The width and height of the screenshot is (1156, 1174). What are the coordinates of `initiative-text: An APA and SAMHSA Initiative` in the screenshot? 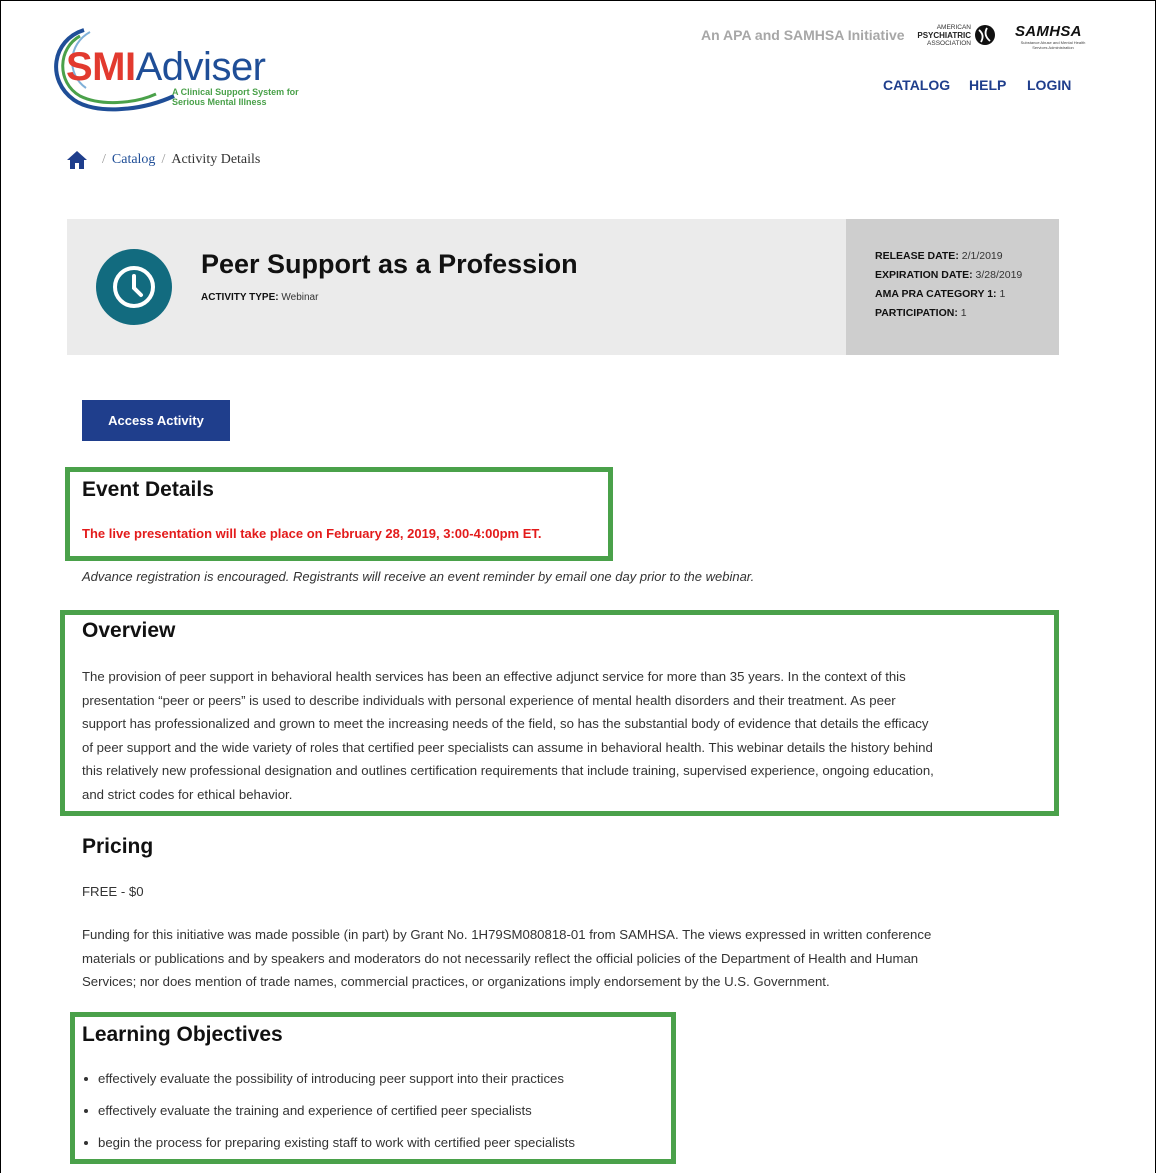 It's located at (803, 35).